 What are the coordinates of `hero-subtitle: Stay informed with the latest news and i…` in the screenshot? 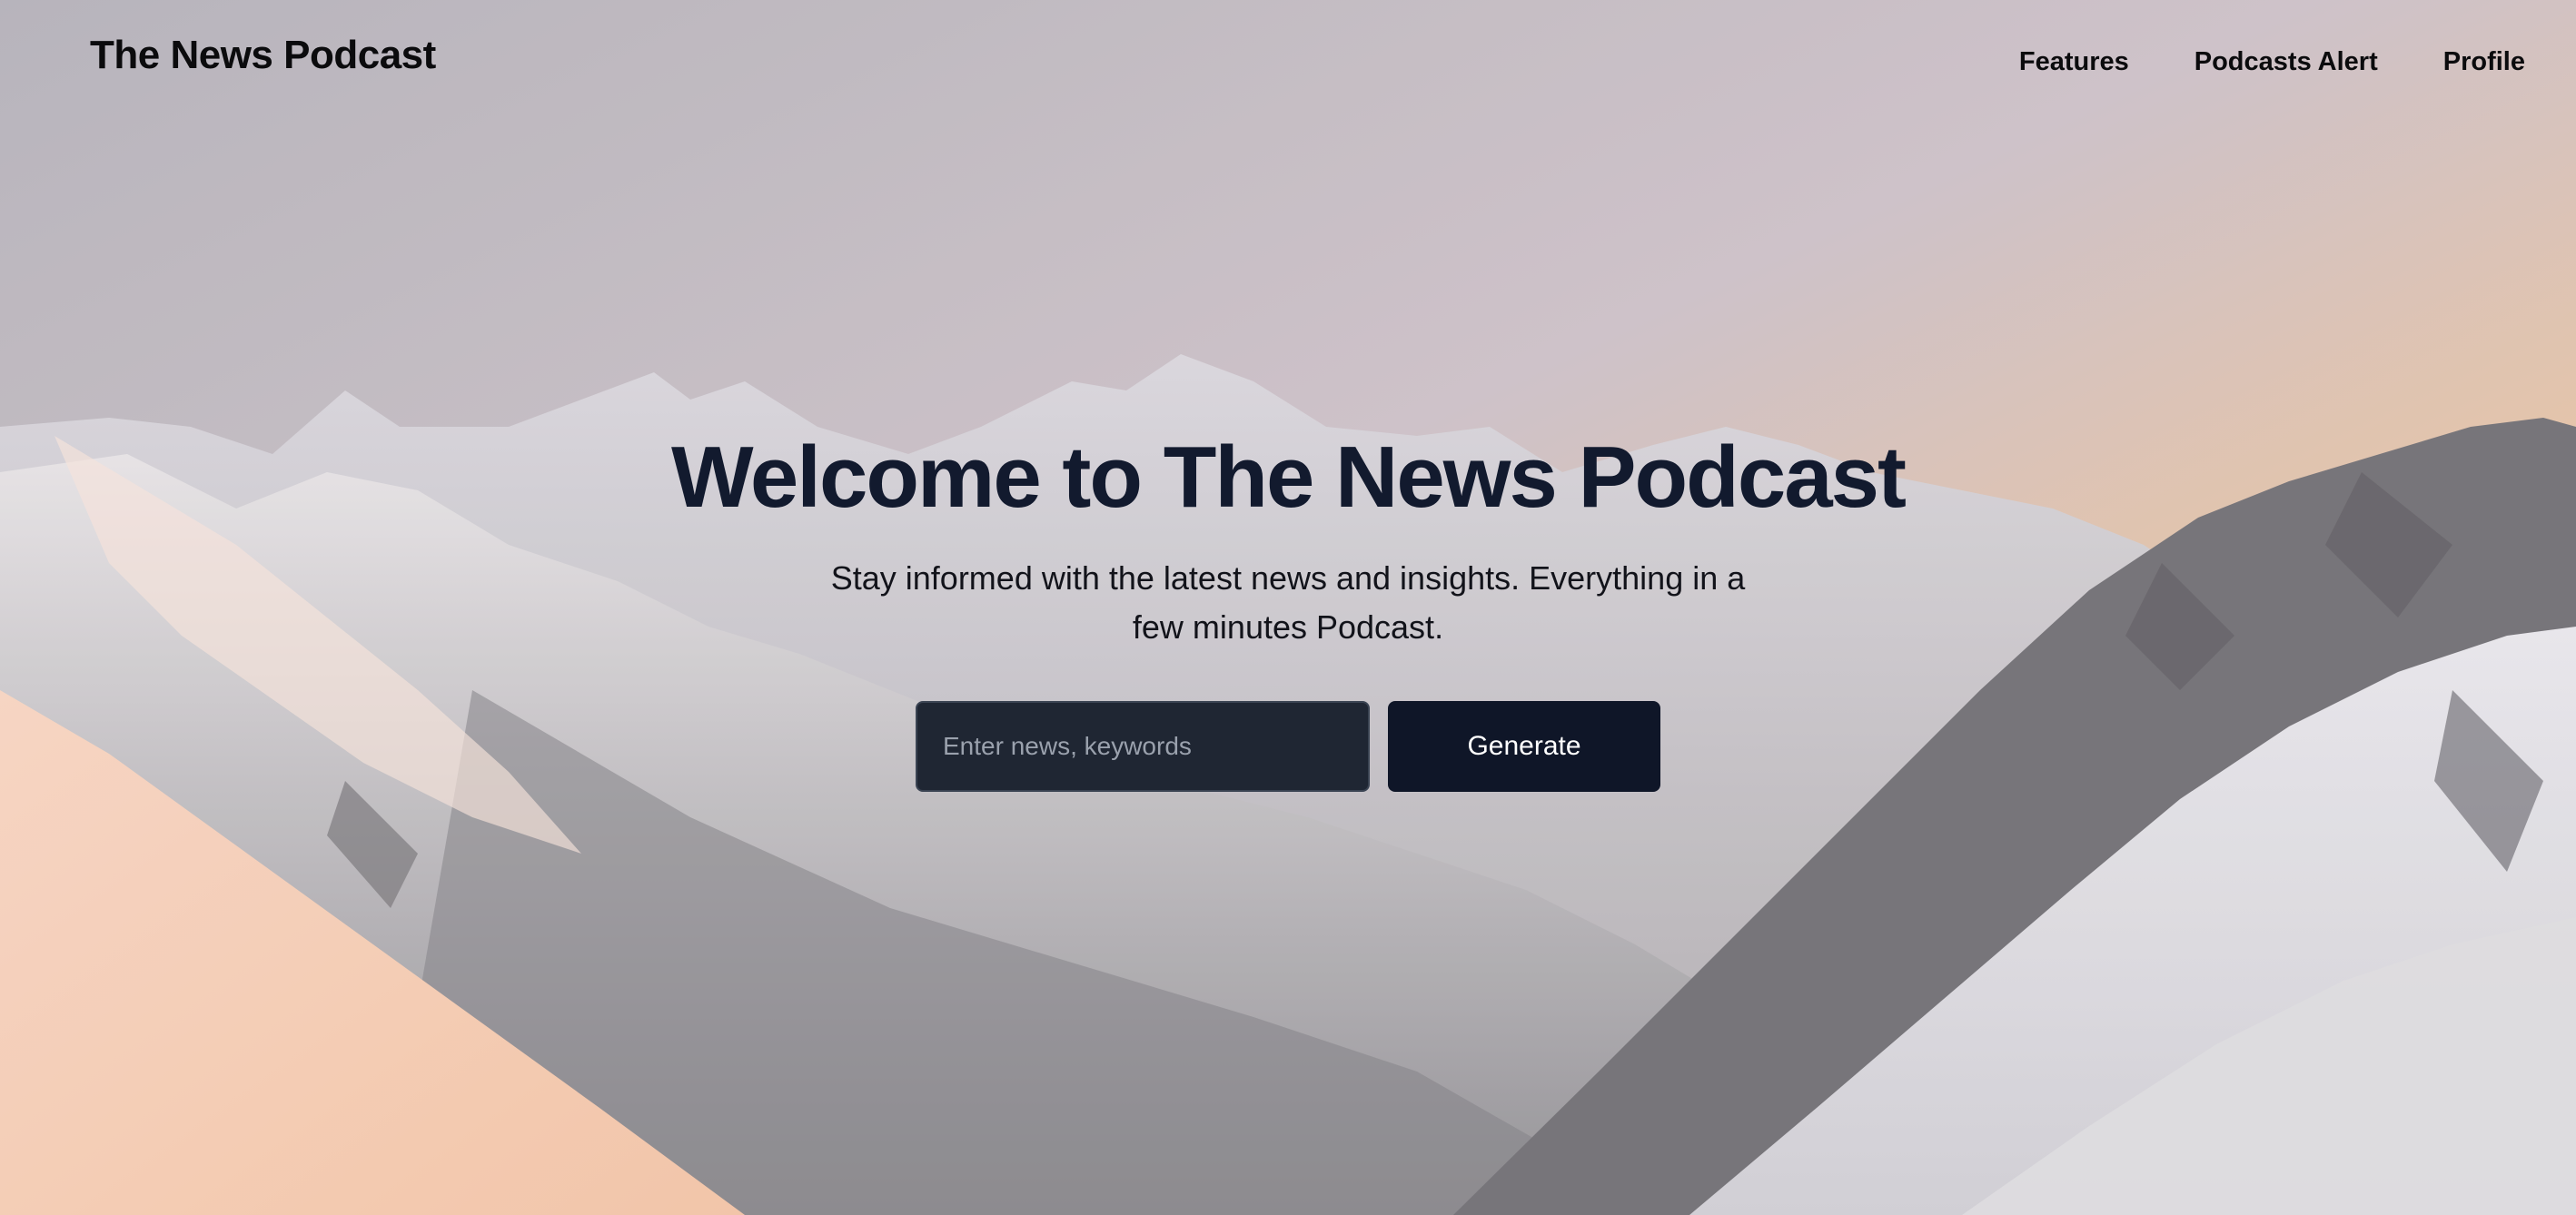 It's located at (1288, 602).